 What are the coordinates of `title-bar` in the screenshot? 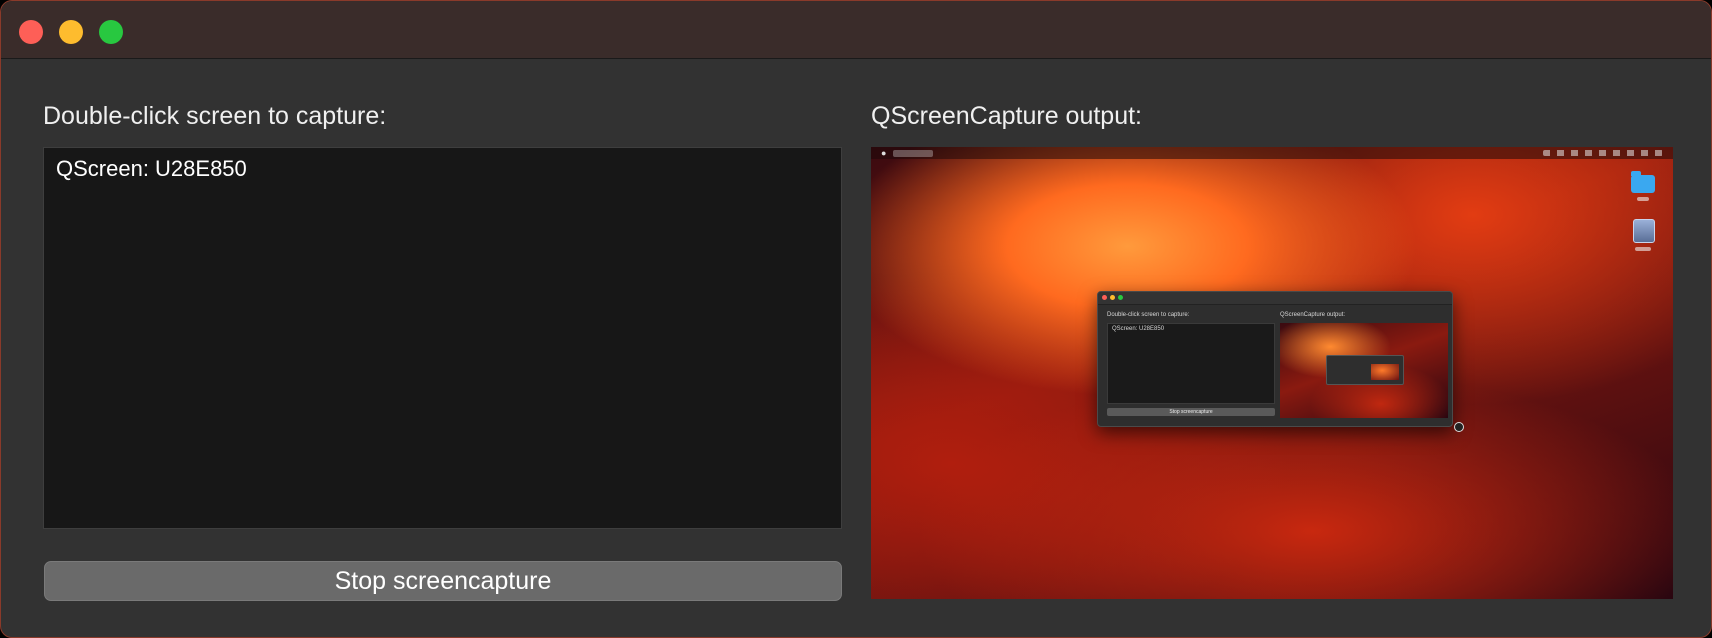 It's located at (856, 30).